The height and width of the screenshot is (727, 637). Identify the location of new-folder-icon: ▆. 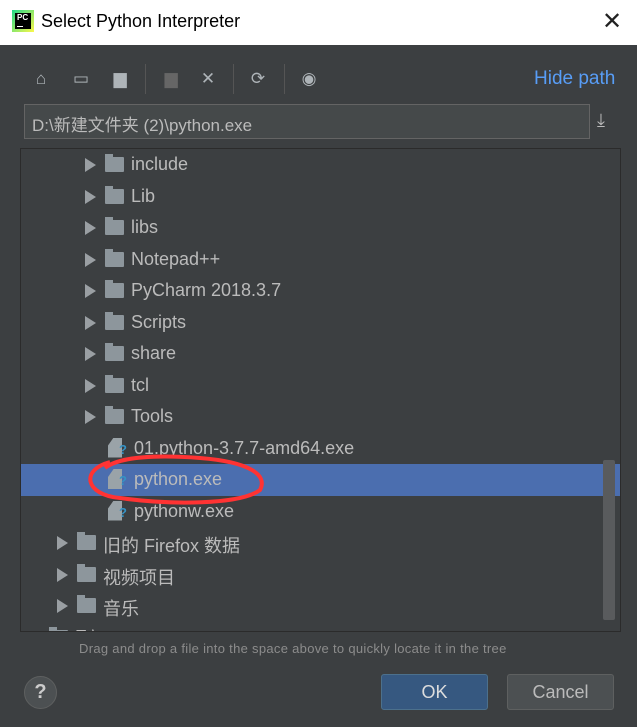
(171, 78).